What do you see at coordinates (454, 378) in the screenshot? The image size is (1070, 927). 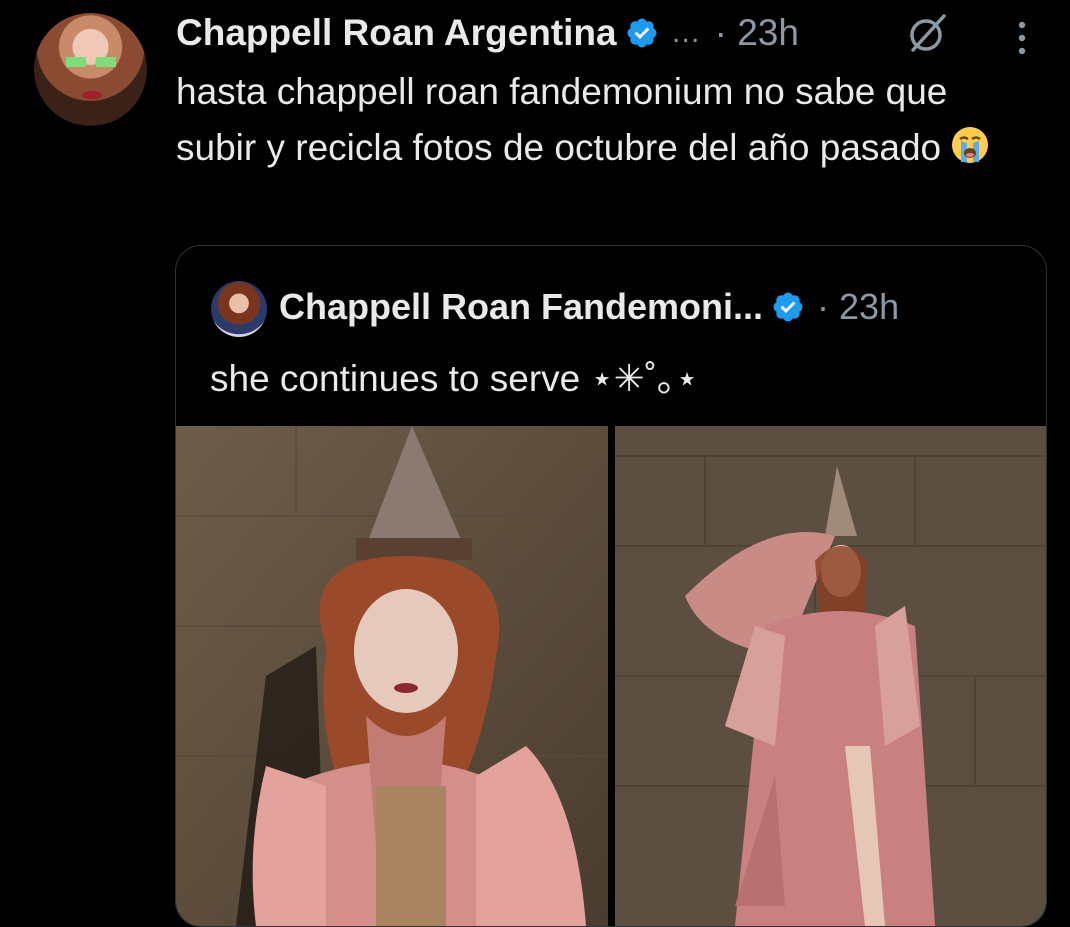 I see `quoted-tweet-text: she continues to serve ⋆✳︎˚｡⋆` at bounding box center [454, 378].